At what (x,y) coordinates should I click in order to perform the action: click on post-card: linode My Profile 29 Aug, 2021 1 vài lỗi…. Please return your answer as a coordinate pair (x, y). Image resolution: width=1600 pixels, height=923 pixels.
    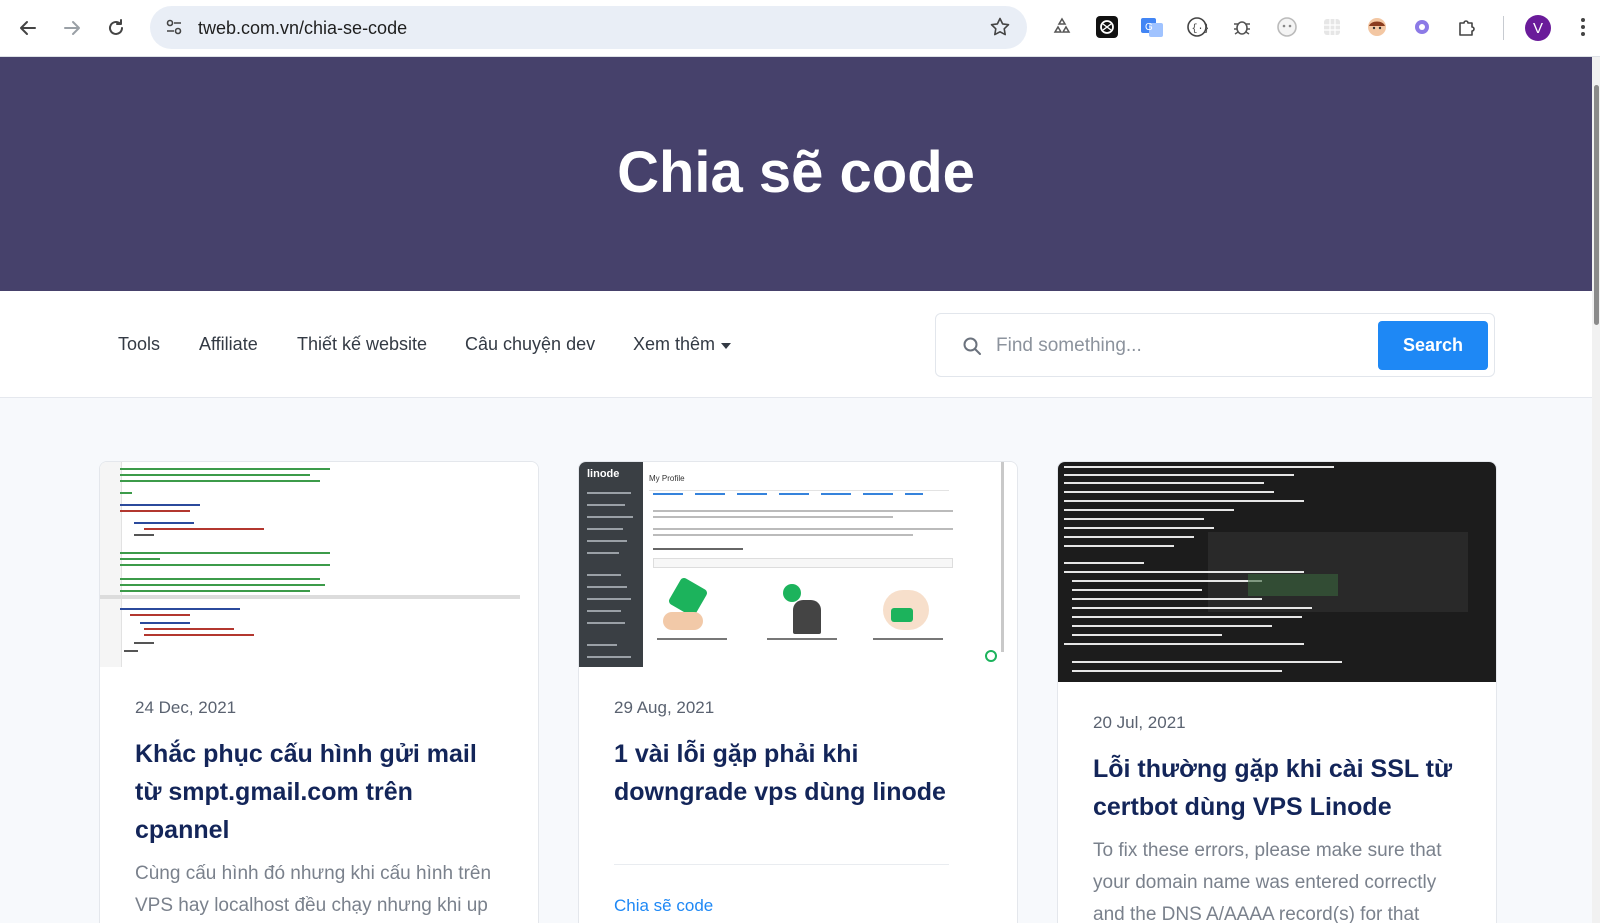
    Looking at the image, I should click on (798, 692).